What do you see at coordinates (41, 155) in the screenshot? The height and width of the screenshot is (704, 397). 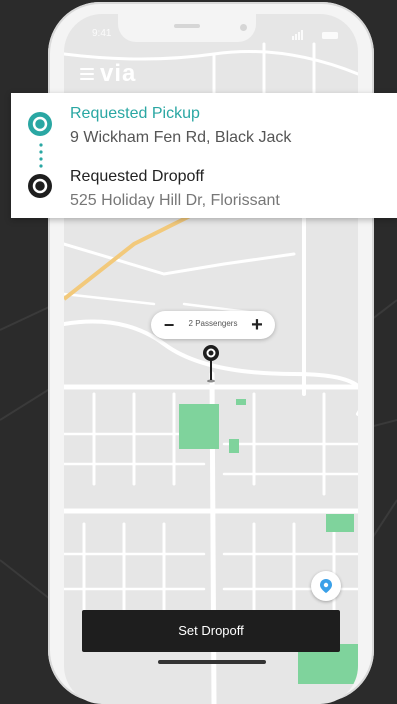 I see `route-connector` at bounding box center [41, 155].